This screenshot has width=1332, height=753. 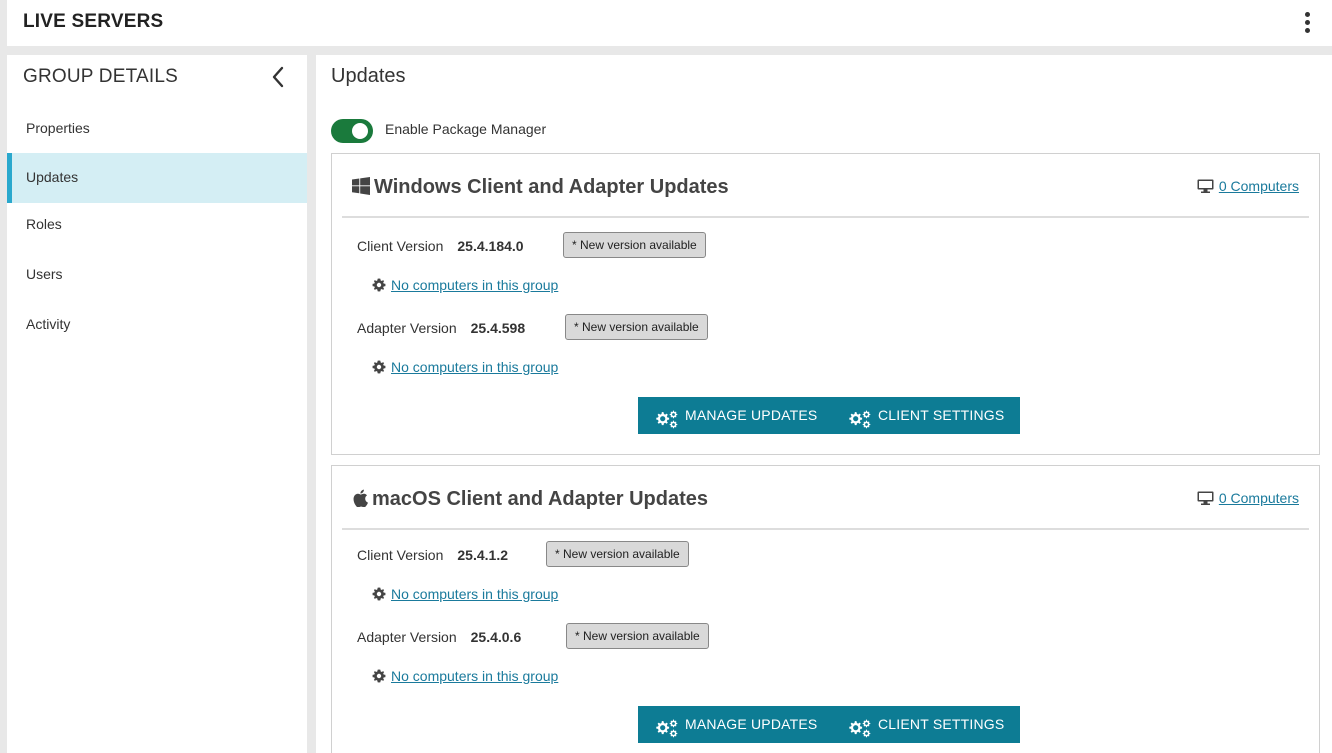 I want to click on macos-section-title-text: macOS Client and Adapter Updates, so click(x=540, y=499).